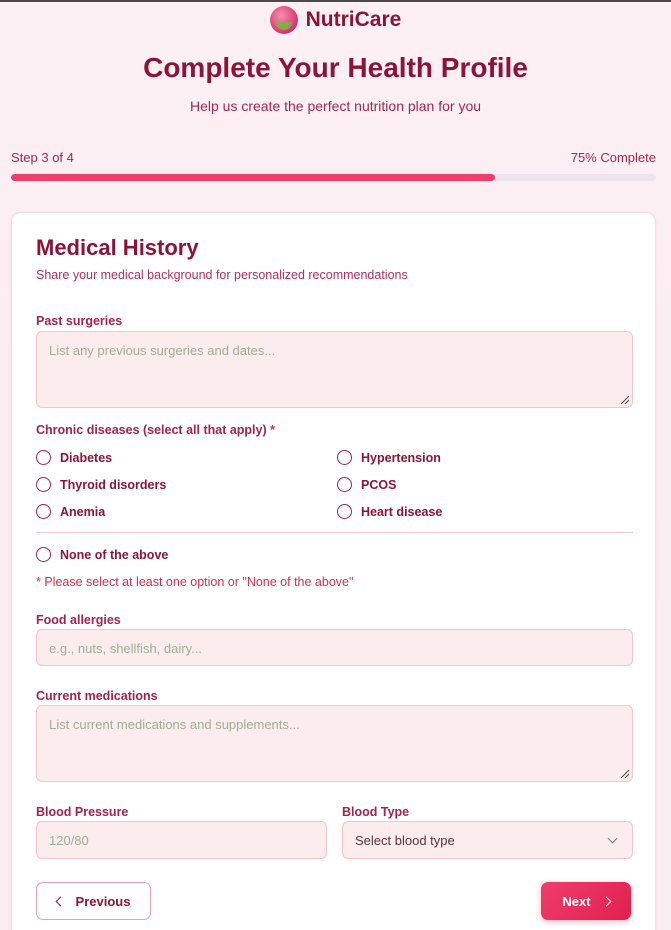 The width and height of the screenshot is (671, 930). Describe the element at coordinates (82, 812) in the screenshot. I see `blood-pressure-label: Blood Pressure` at that location.